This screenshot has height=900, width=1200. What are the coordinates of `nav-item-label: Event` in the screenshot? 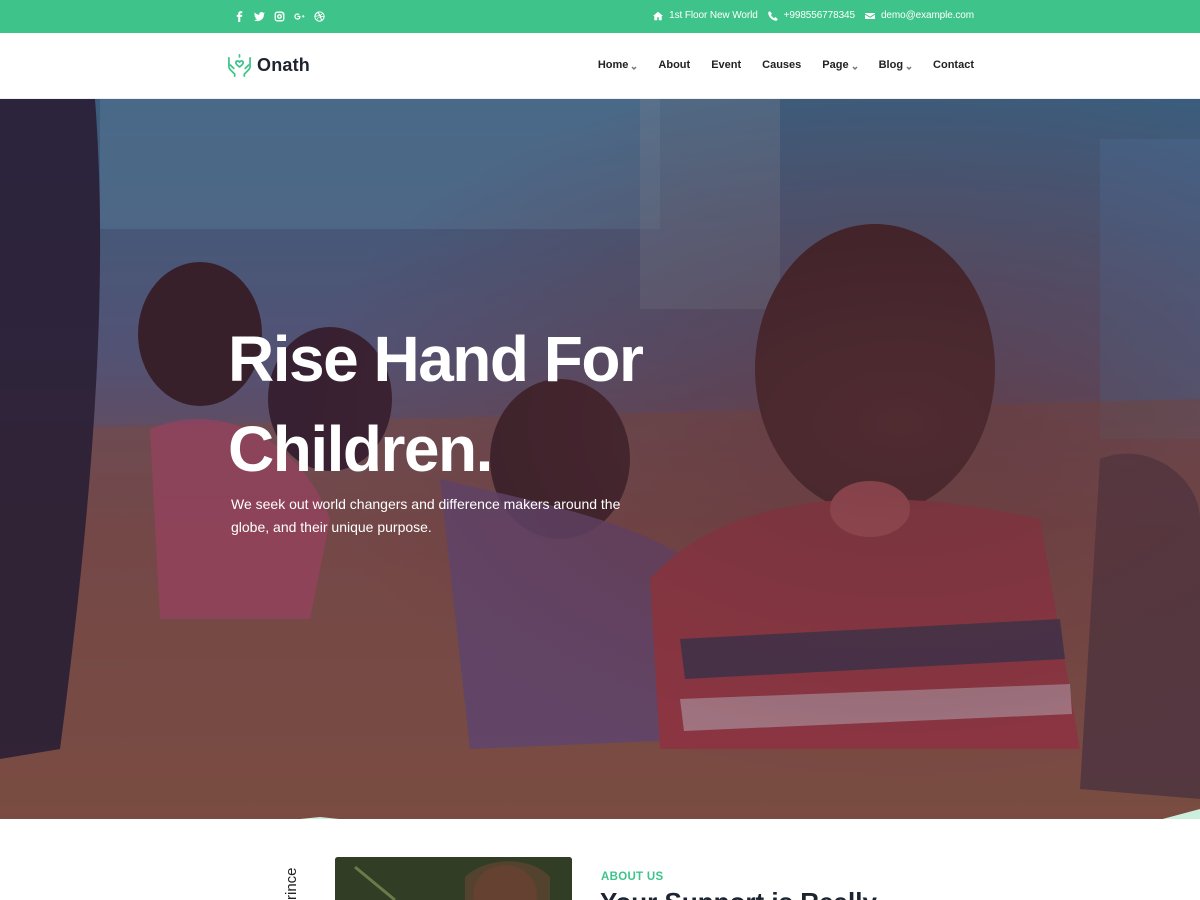 It's located at (726, 65).